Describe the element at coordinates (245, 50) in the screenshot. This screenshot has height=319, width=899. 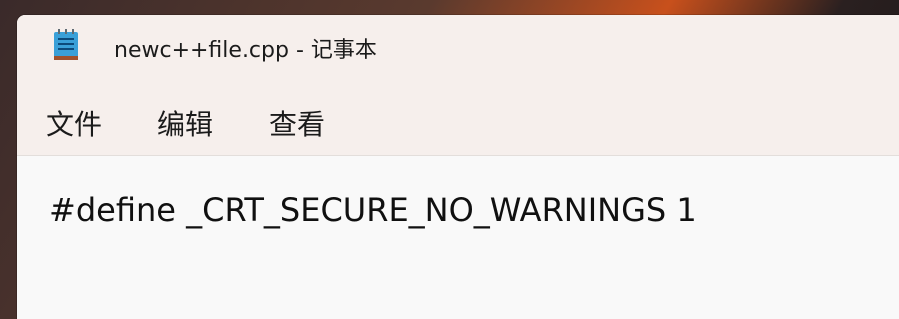
I see `window-title: newc++file.cpp - 记事本` at that location.